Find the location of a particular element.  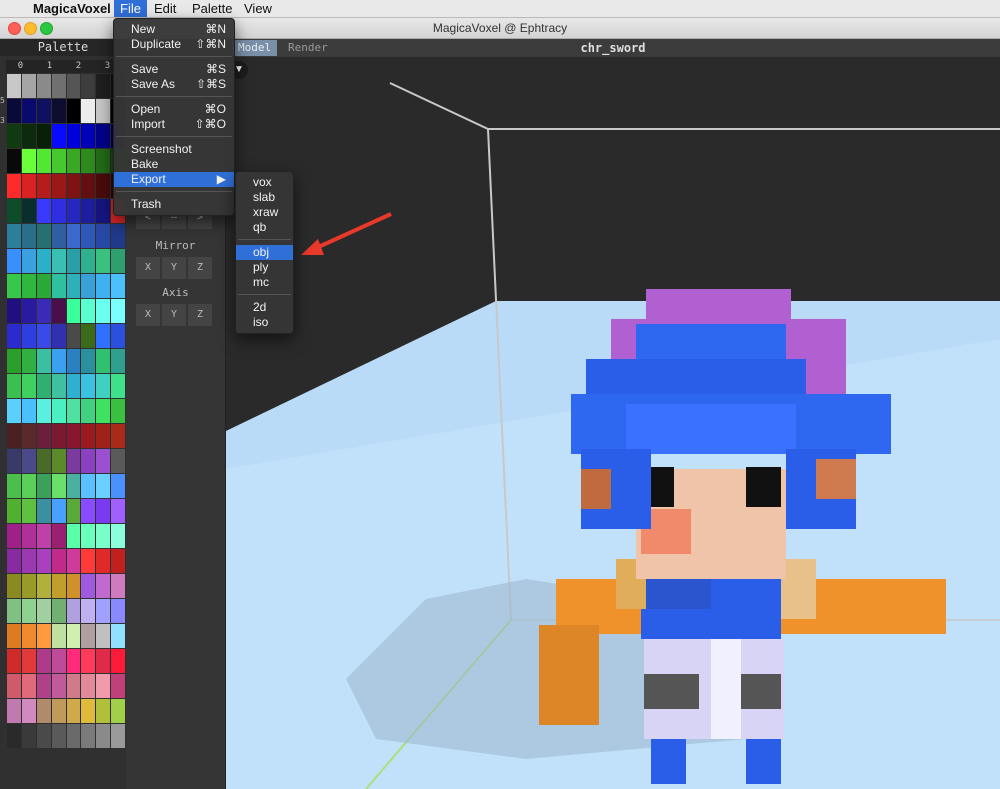

menu-view: View is located at coordinates (258, 8).